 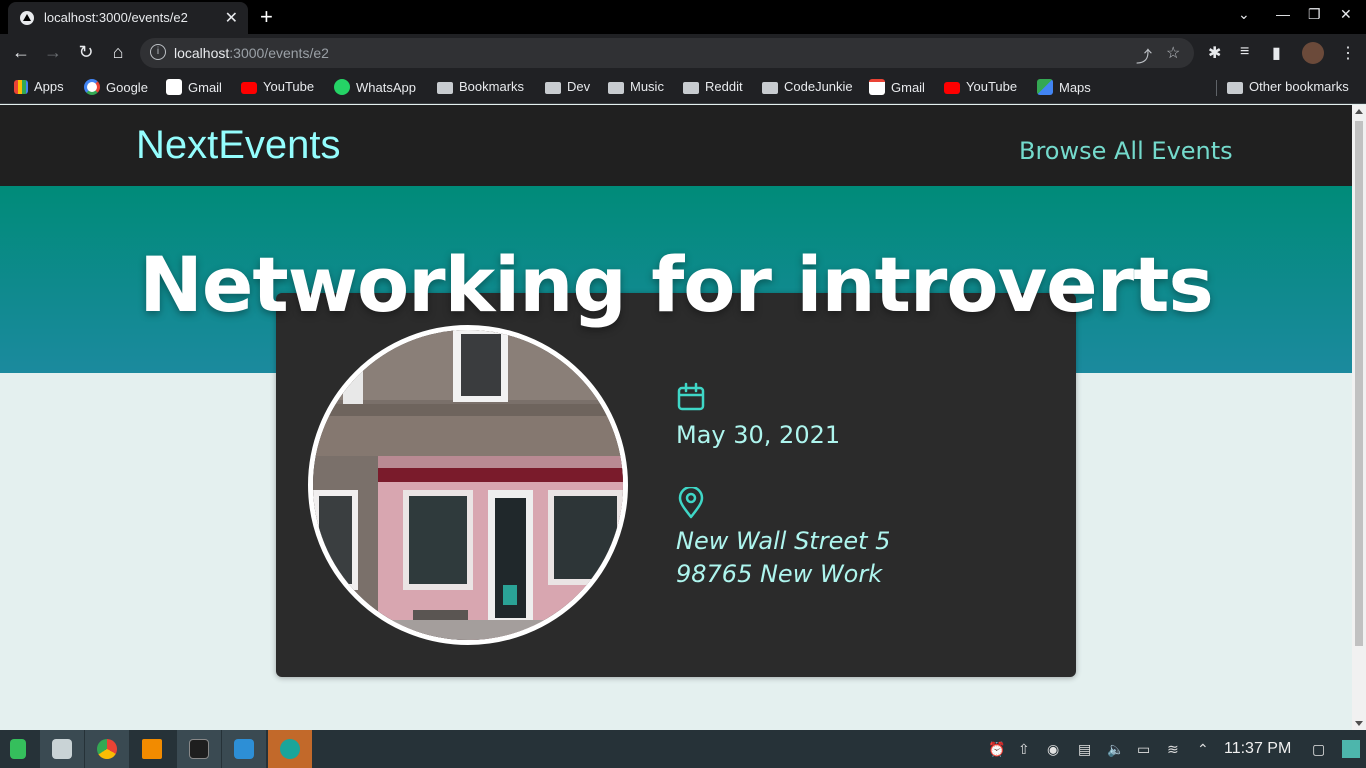 What do you see at coordinates (342, 87) in the screenshot?
I see `whatsapp-icon` at bounding box center [342, 87].